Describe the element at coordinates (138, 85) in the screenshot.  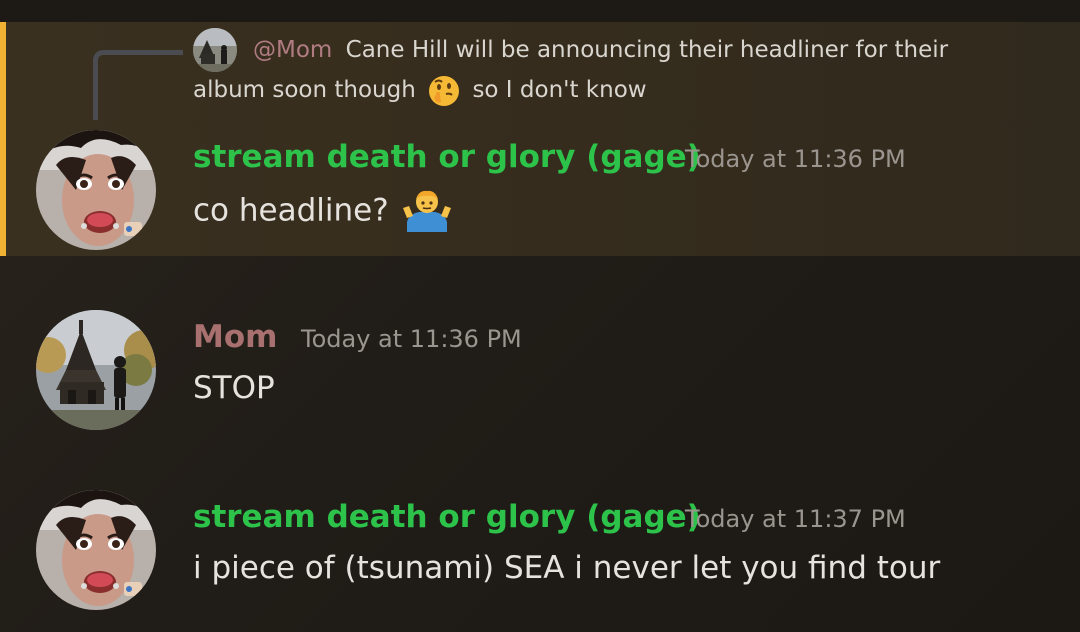
I see `reply-spine` at that location.